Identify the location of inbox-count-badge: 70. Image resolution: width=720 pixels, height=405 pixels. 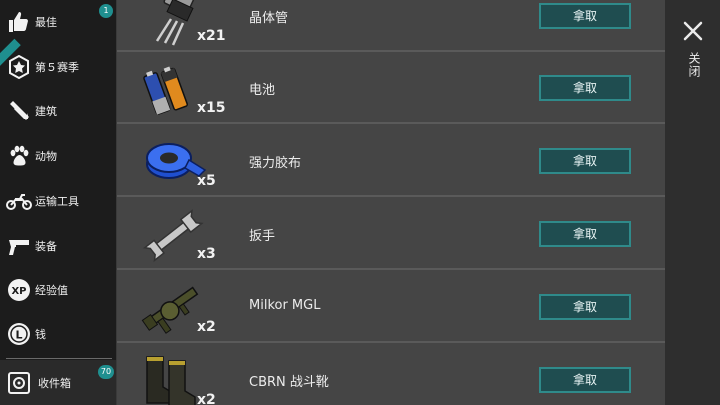
(106, 372).